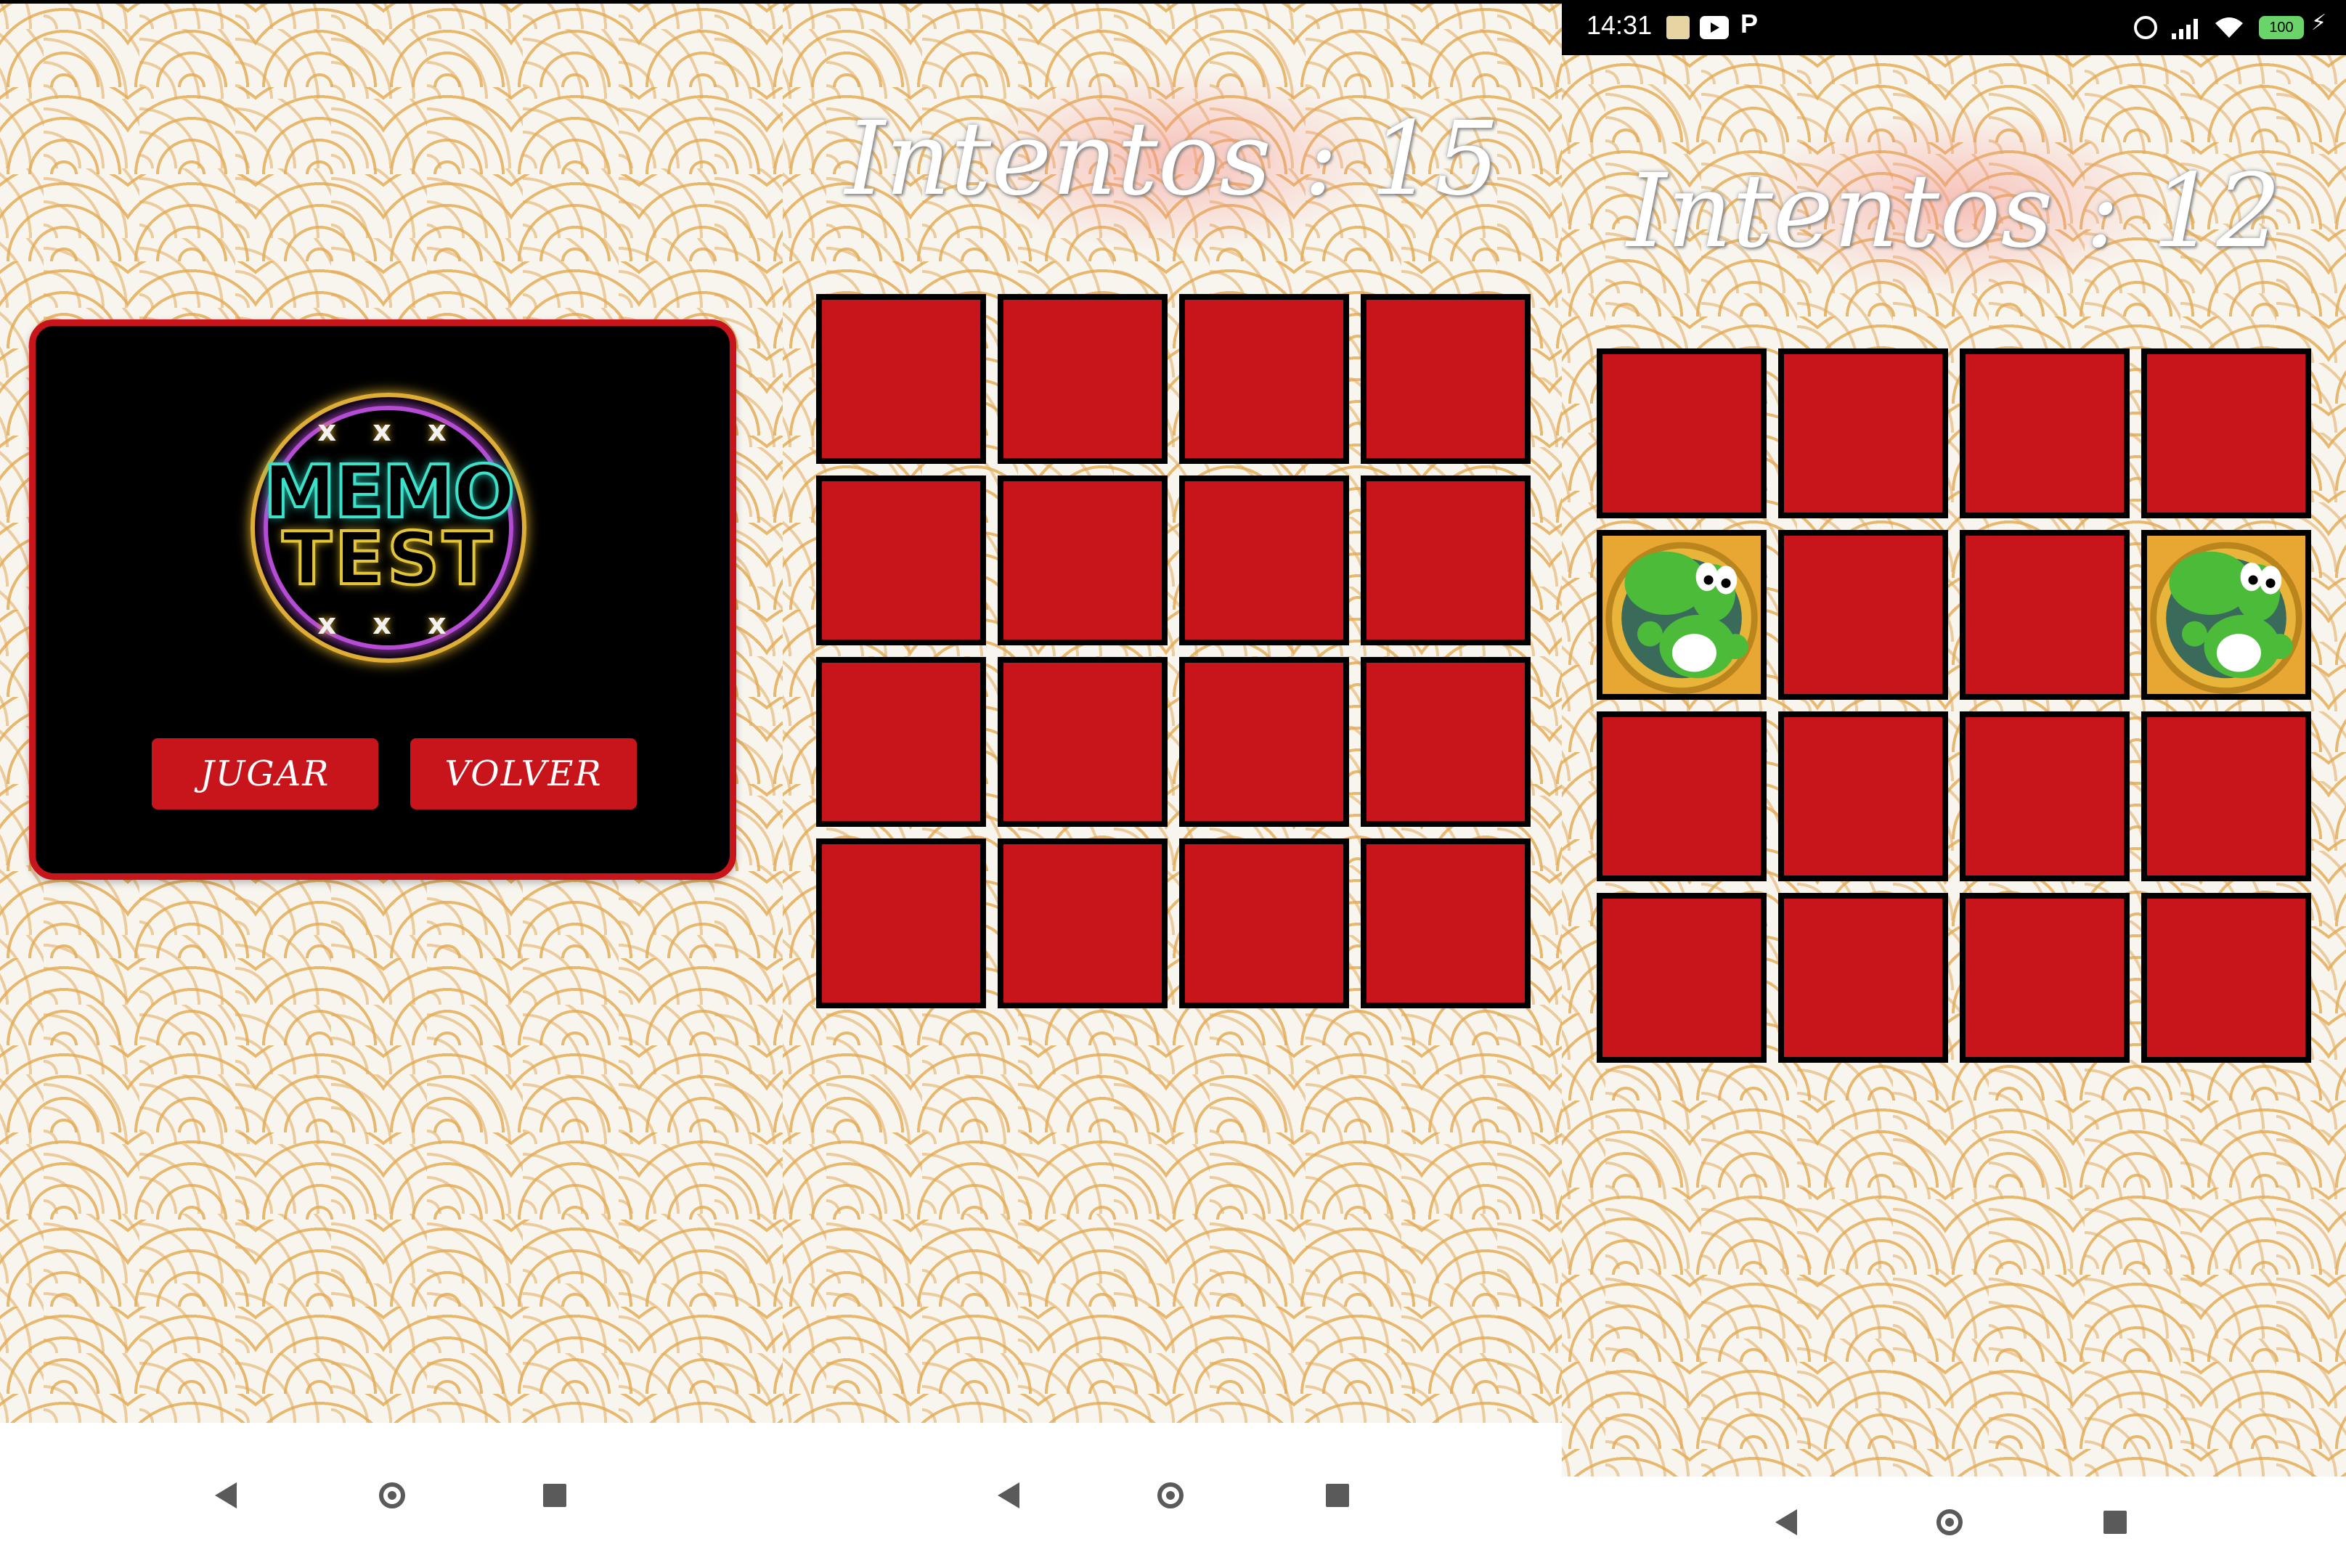  What do you see at coordinates (388, 625) in the screenshot?
I see `logo-decoration-bottom: x x x` at bounding box center [388, 625].